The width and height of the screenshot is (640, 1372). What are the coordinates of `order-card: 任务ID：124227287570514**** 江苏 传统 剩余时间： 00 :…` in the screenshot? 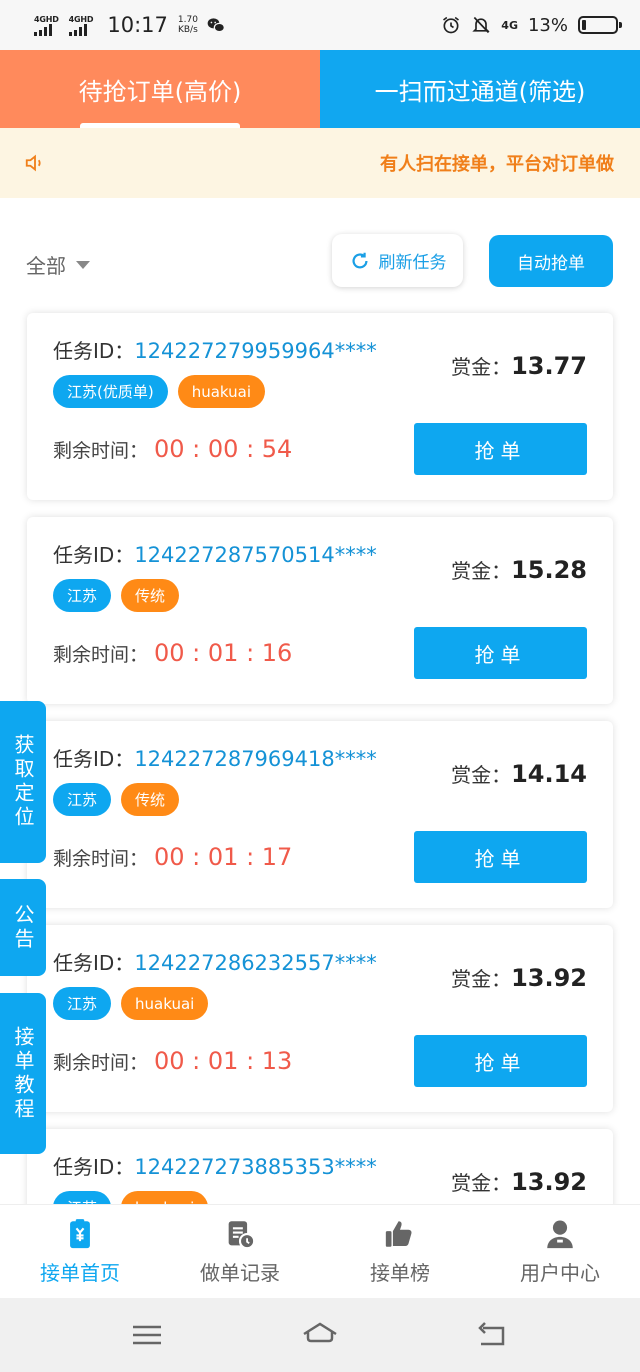 It's located at (320, 610).